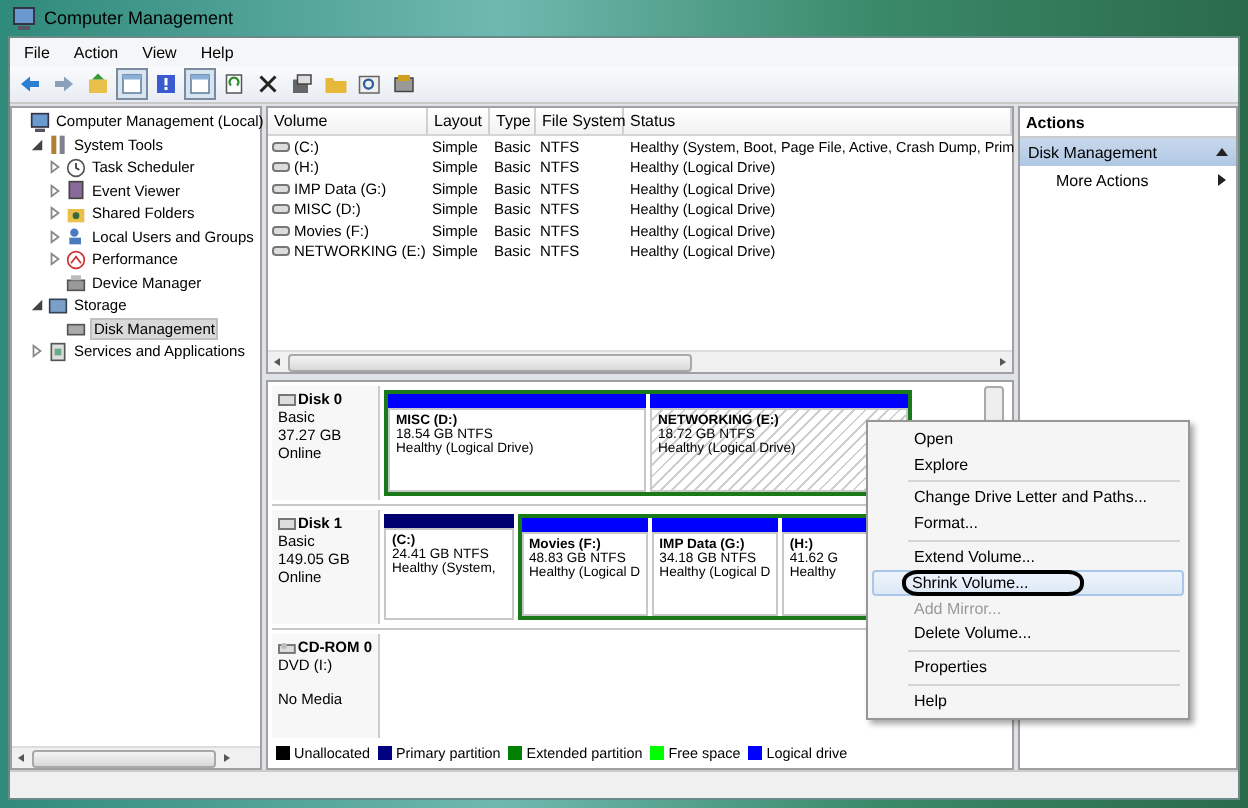 This screenshot has height=808, width=1248. What do you see at coordinates (76, 213) in the screenshot?
I see `share-icon` at bounding box center [76, 213].